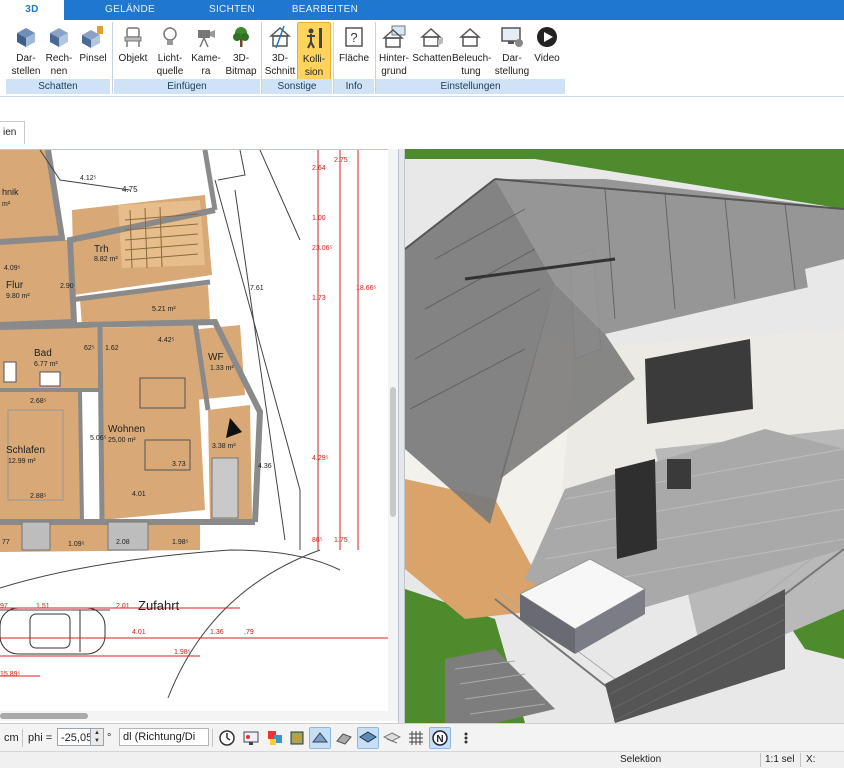 The width and height of the screenshot is (844, 768). What do you see at coordinates (354, 86) in the screenshot?
I see `group-info: Info` at bounding box center [354, 86].